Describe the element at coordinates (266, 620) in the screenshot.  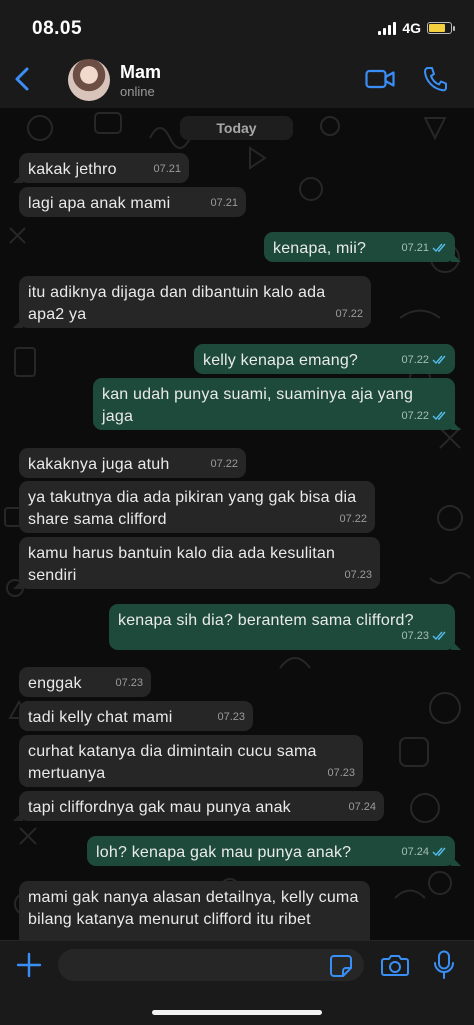
I see `message-text: kenapa sih dia? berantem sama clifford?` at that location.